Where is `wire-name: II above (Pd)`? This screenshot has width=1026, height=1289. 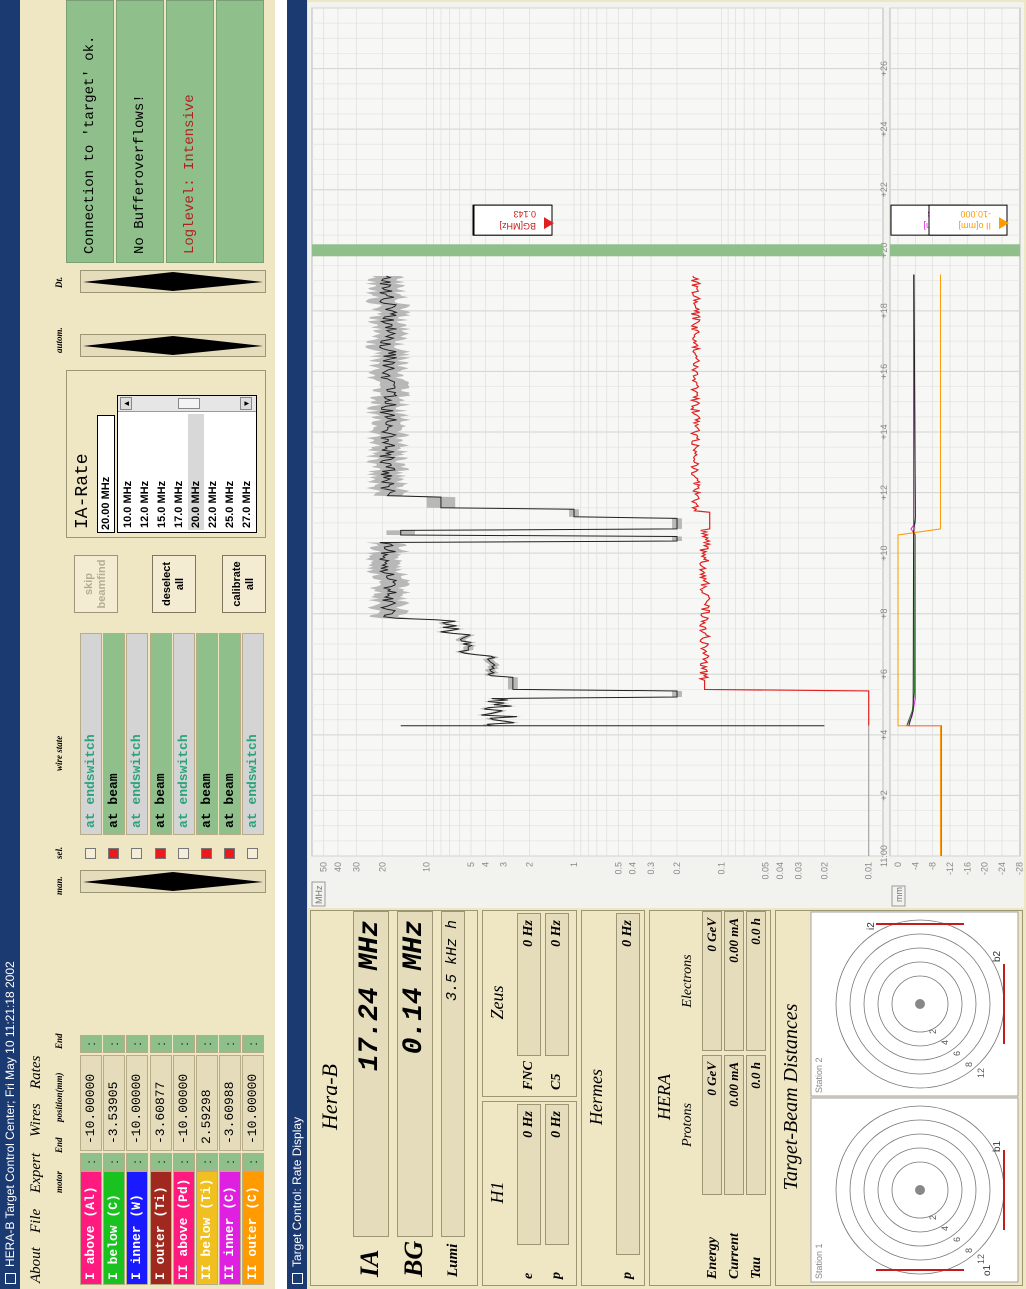
wire-name: II above (Pd) is located at coordinates (183, 1228).